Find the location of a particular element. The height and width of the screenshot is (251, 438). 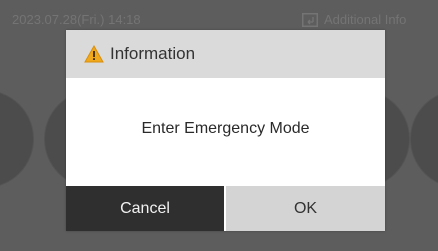

cancel-button-label: Cancel is located at coordinates (145, 208).